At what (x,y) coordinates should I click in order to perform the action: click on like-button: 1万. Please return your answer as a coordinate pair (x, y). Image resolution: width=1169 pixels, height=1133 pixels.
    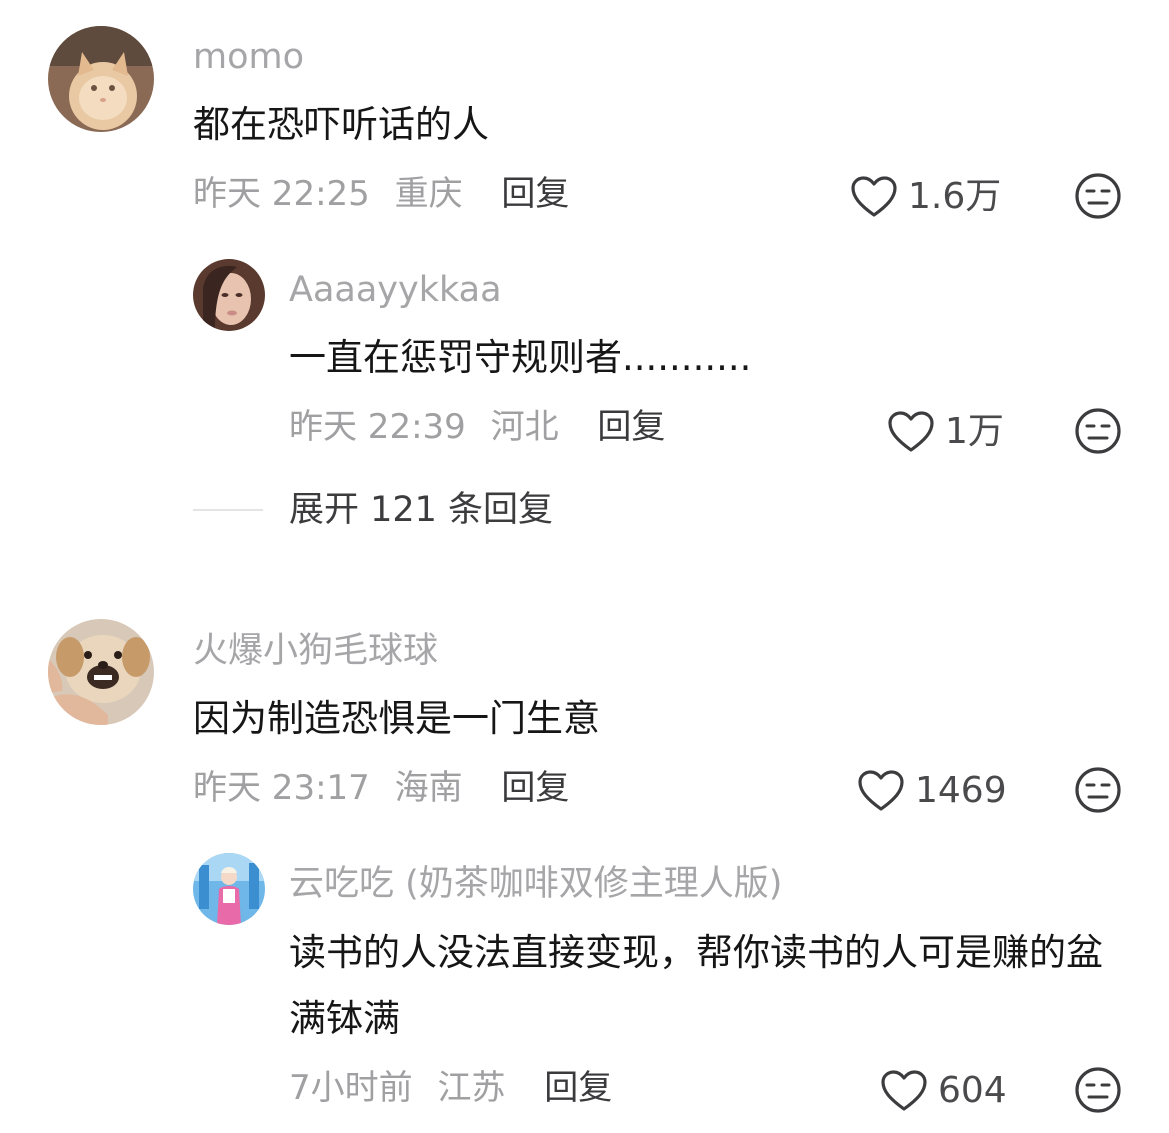
    Looking at the image, I should click on (945, 432).